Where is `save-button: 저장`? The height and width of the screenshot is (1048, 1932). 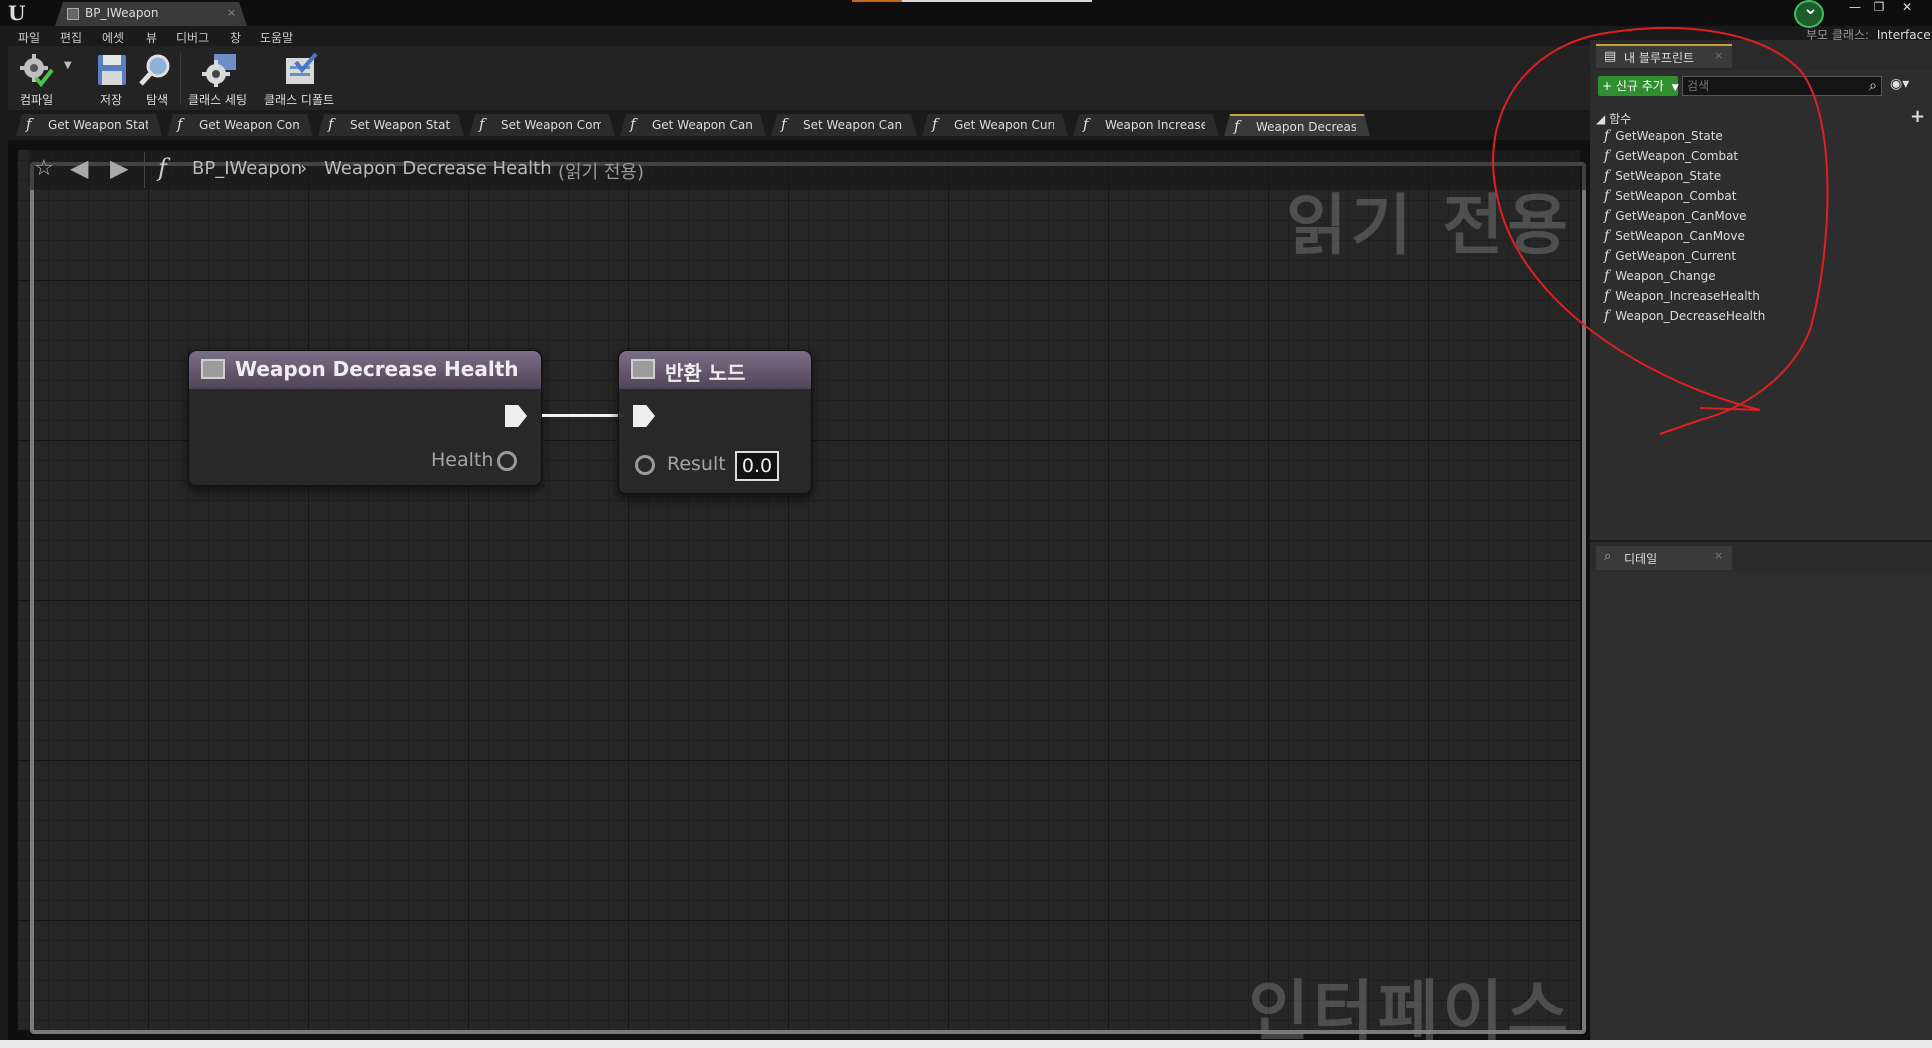 save-button: 저장 is located at coordinates (113, 78).